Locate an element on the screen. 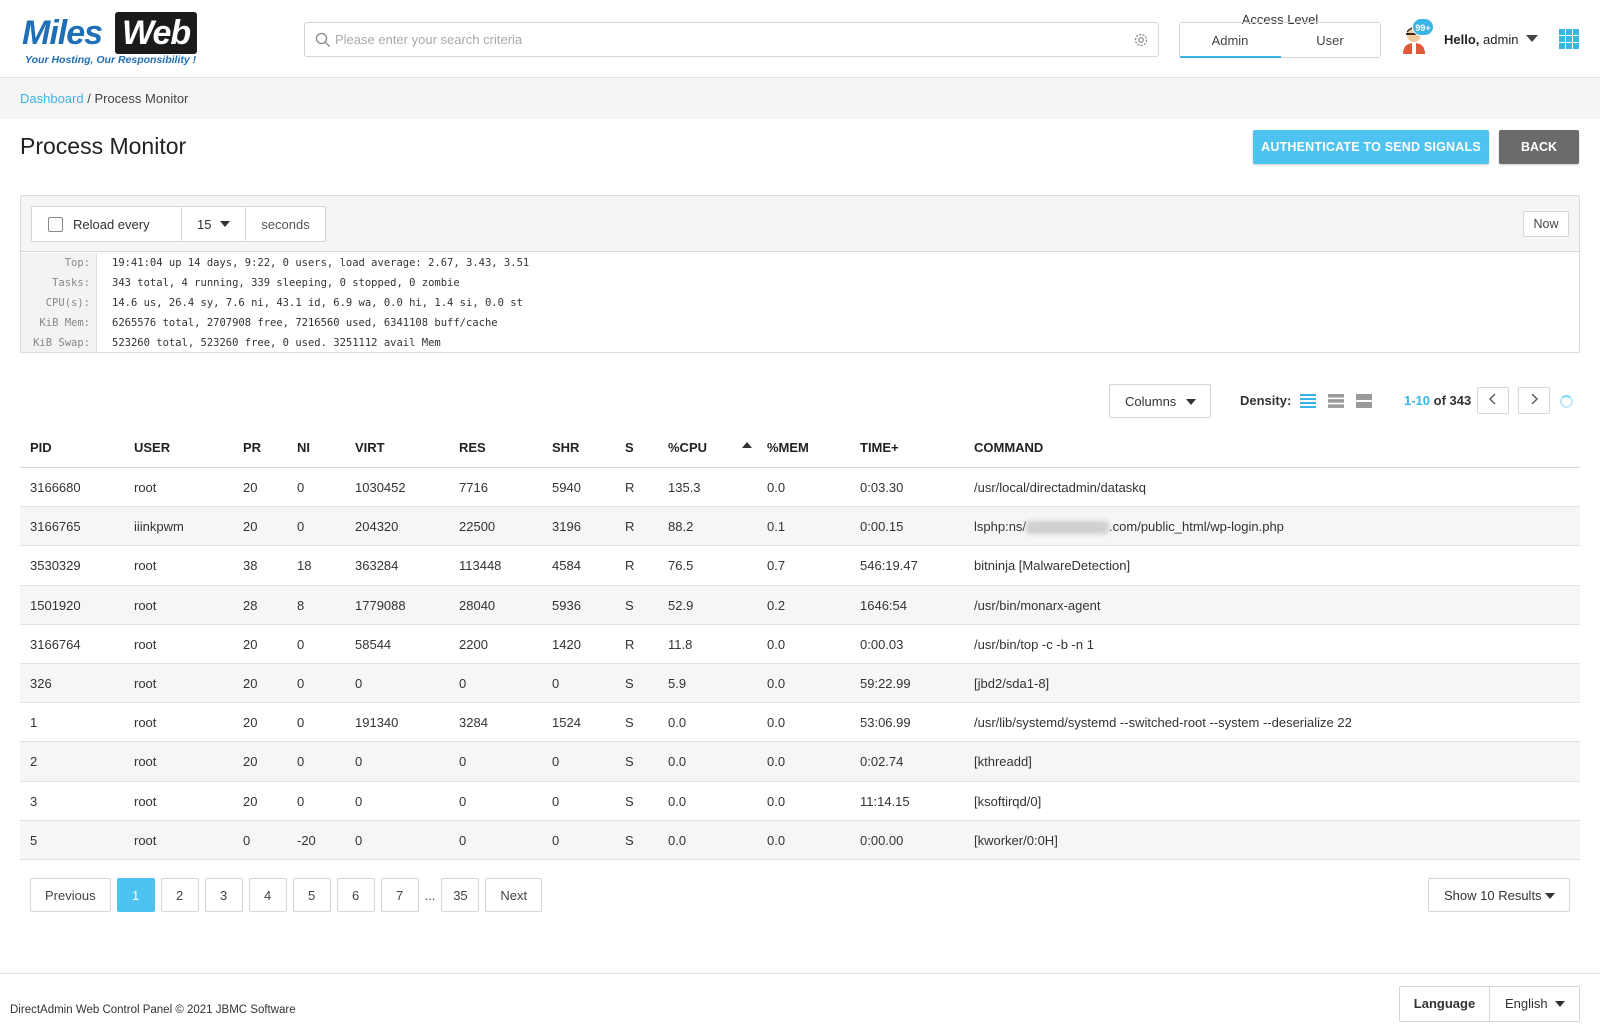 The width and height of the screenshot is (1600, 1033). notification-badge: 99+ is located at coordinates (1423, 27).